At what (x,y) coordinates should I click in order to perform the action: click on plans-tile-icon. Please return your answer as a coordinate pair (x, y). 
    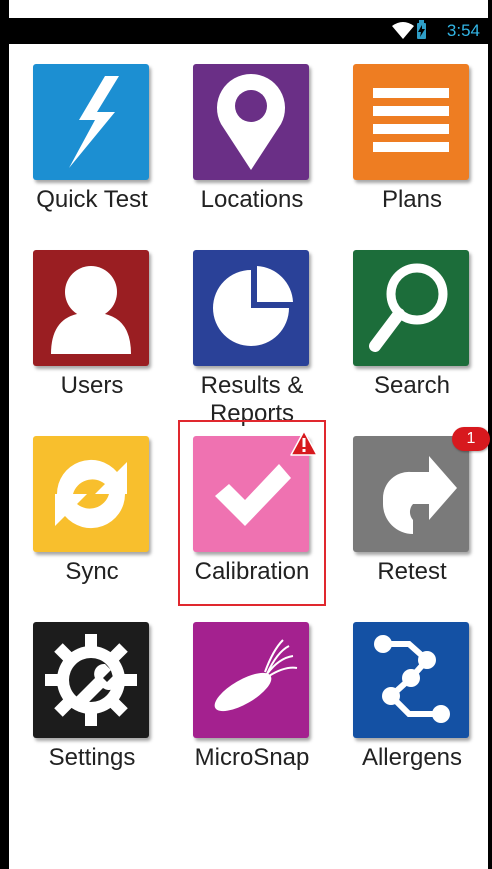
    Looking at the image, I should click on (411, 122).